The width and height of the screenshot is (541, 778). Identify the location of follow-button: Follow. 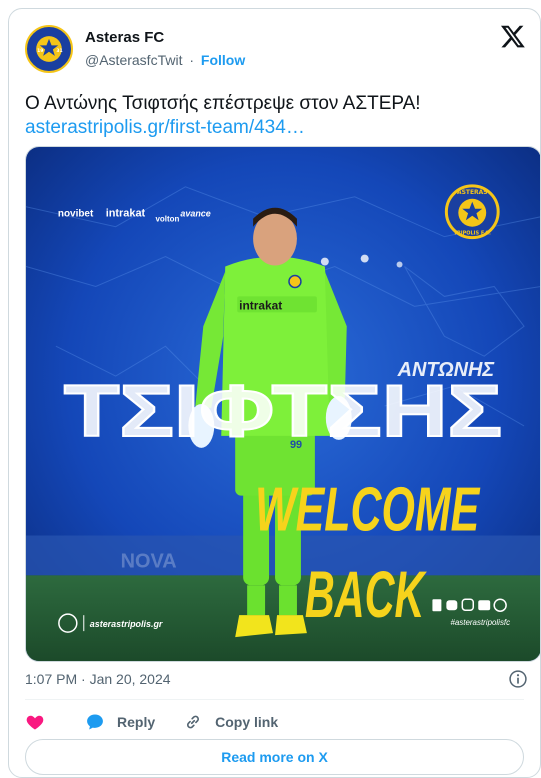
(223, 60).